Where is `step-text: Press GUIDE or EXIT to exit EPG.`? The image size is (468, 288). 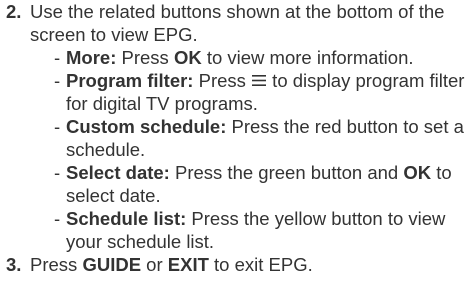 step-text: Press GUIDE or EXIT to exit EPG. is located at coordinates (171, 264).